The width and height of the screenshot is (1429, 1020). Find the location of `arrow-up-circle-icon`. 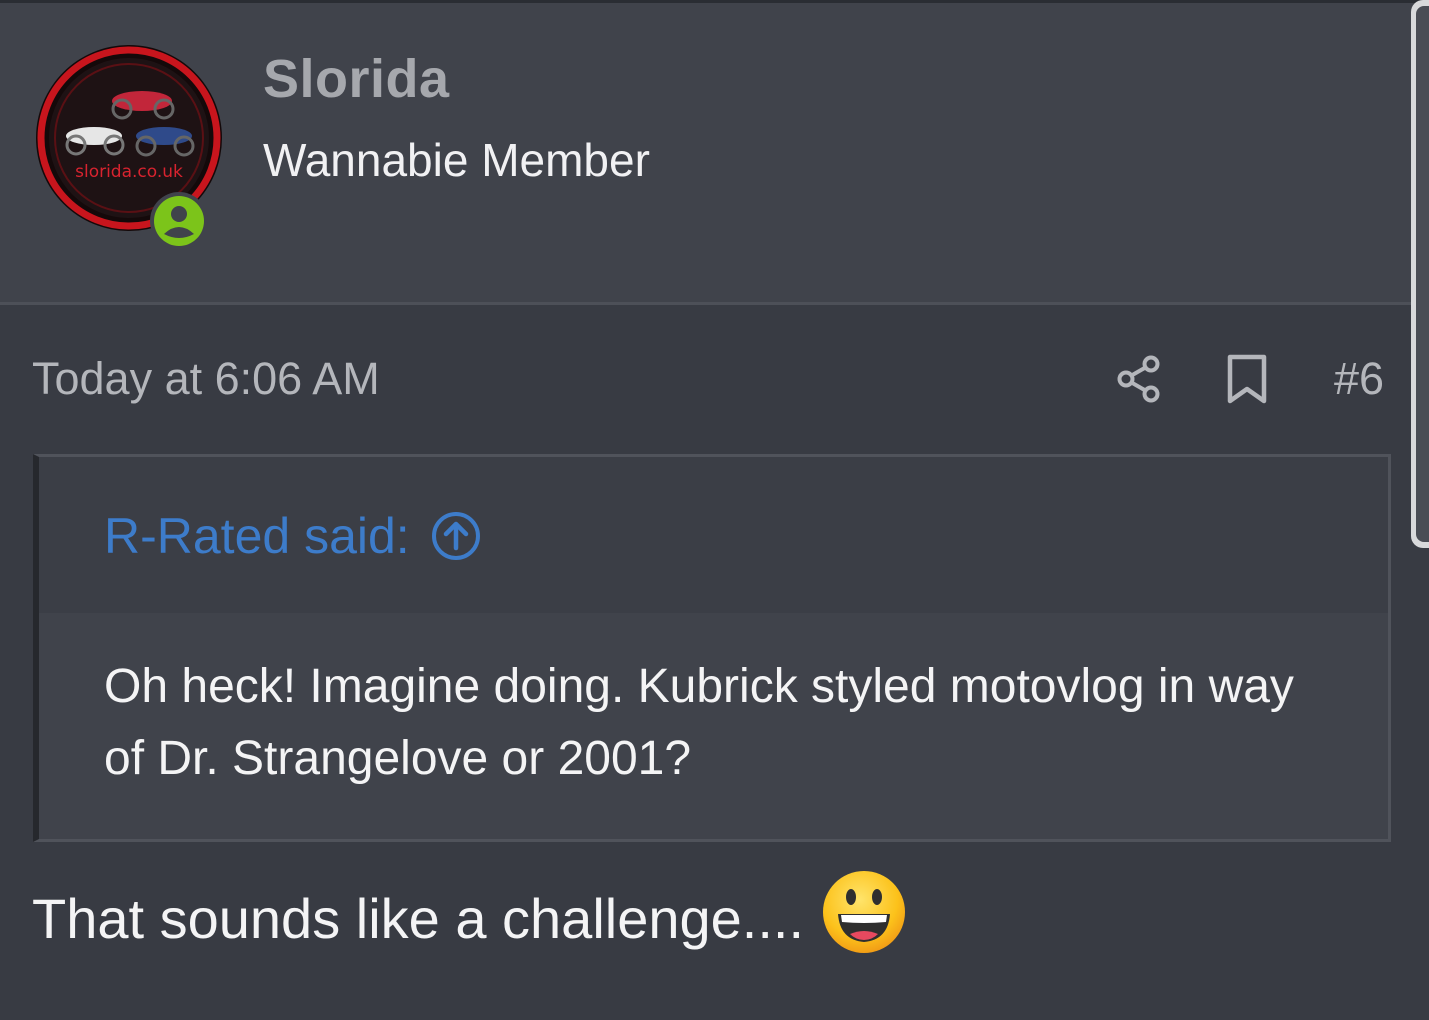

arrow-up-circle-icon is located at coordinates (456, 536).